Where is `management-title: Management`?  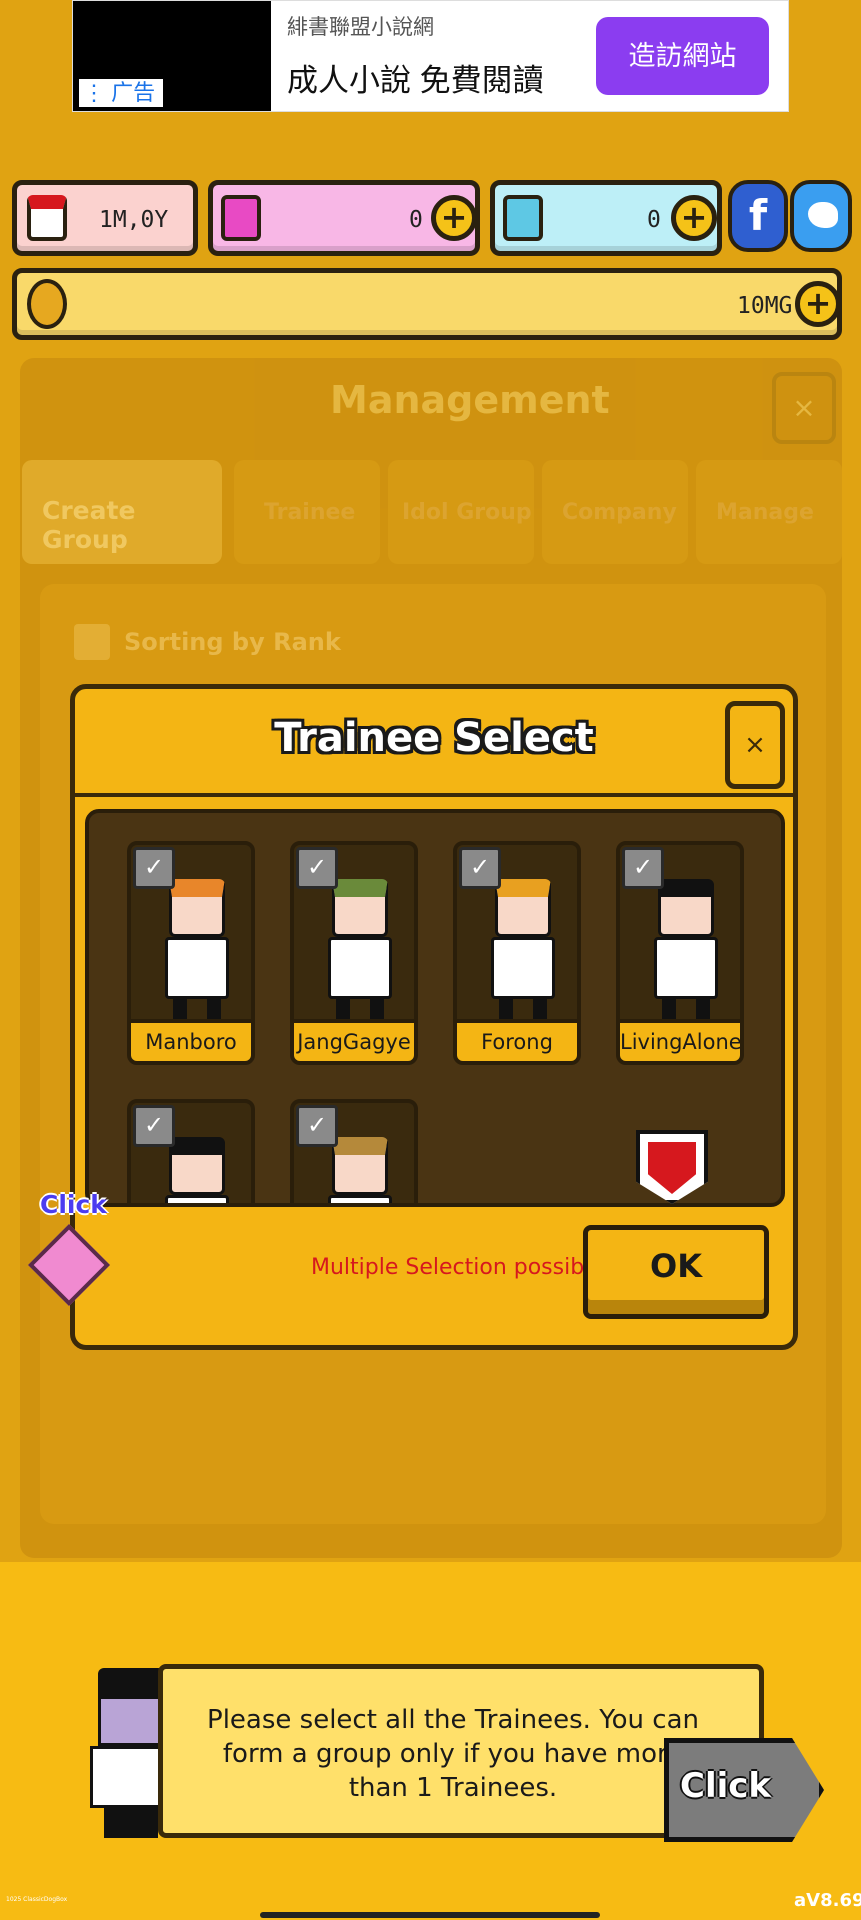
management-title: Management is located at coordinates (470, 400).